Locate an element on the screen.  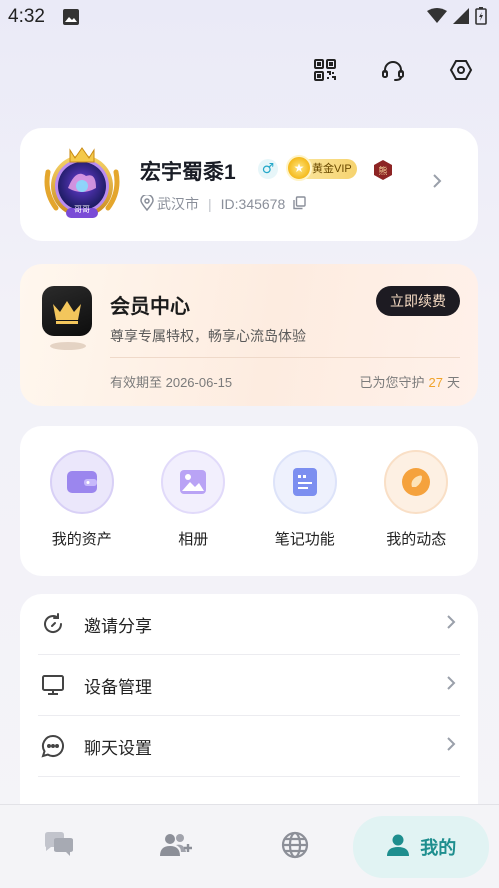
note-icon is located at coordinates (304, 482).